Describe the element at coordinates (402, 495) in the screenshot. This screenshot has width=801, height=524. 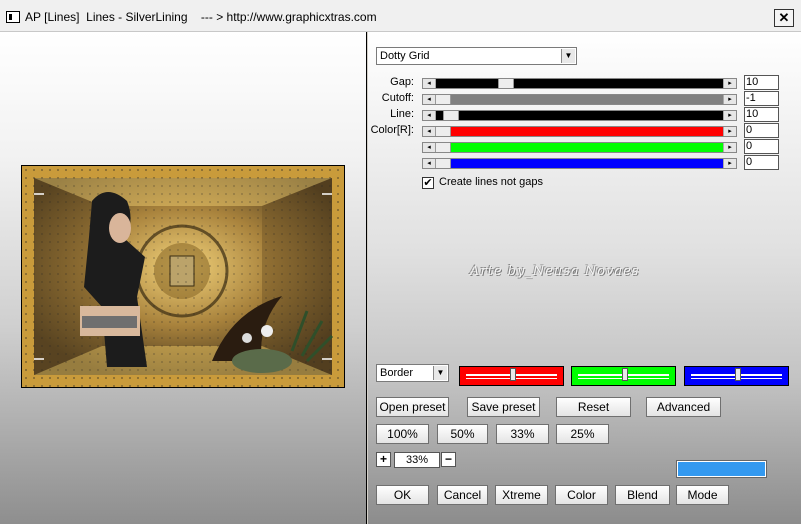
I see `ok-button: OK` at that location.